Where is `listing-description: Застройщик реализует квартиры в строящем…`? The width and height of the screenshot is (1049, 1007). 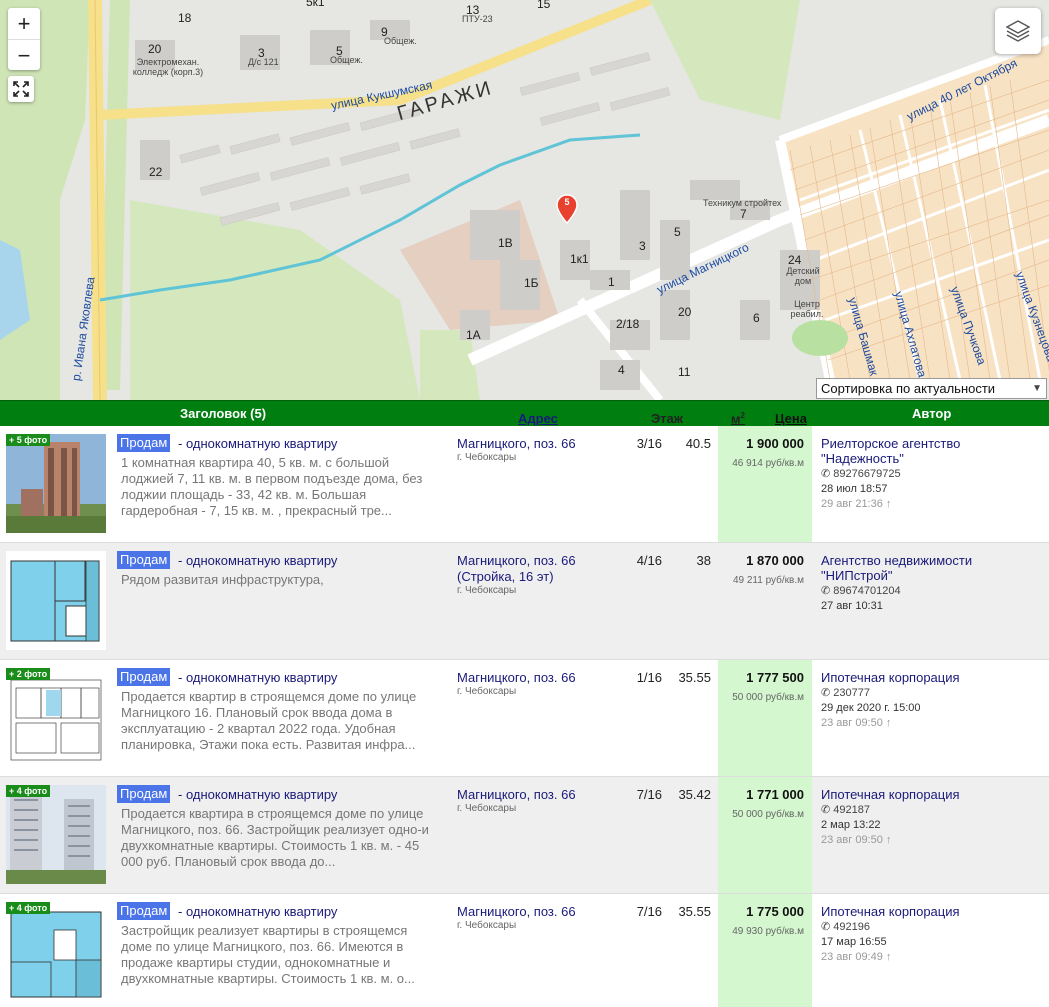 listing-description: Застройщик реализует квартиры в строящем… is located at coordinates (268, 954).